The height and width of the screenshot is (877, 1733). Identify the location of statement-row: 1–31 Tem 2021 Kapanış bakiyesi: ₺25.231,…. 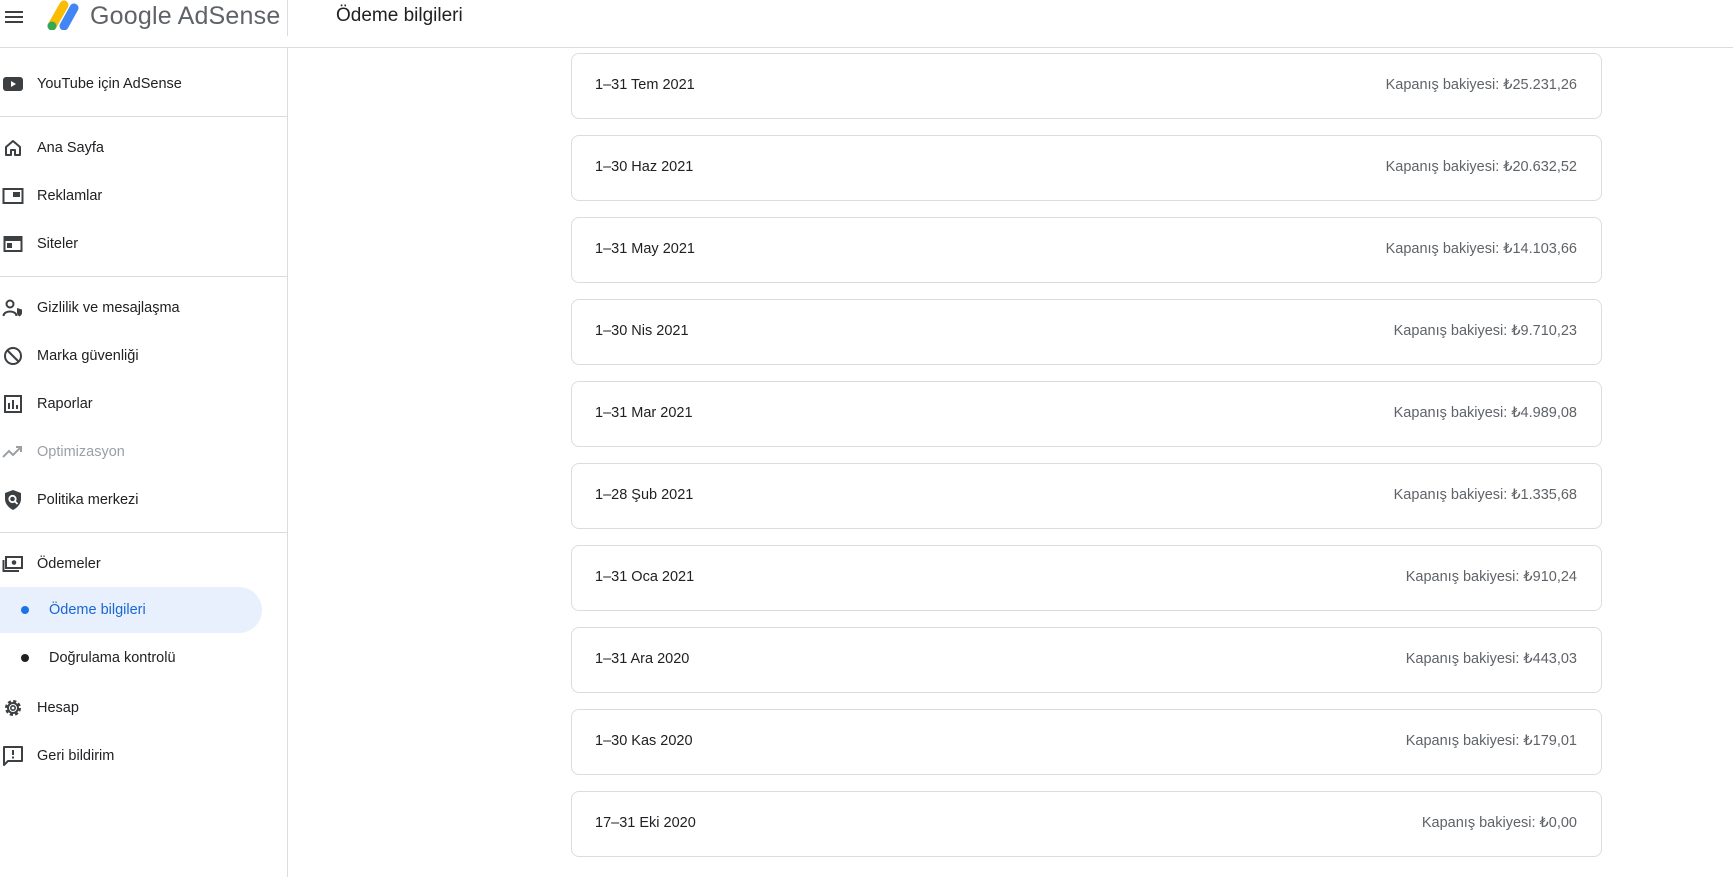
(1086, 86).